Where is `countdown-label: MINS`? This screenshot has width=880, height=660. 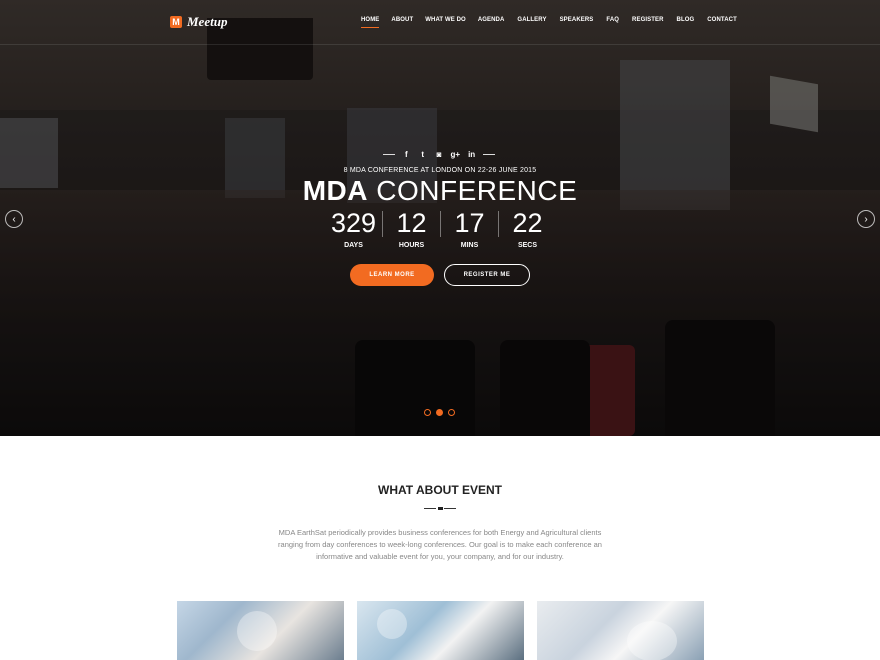 countdown-label: MINS is located at coordinates (469, 245).